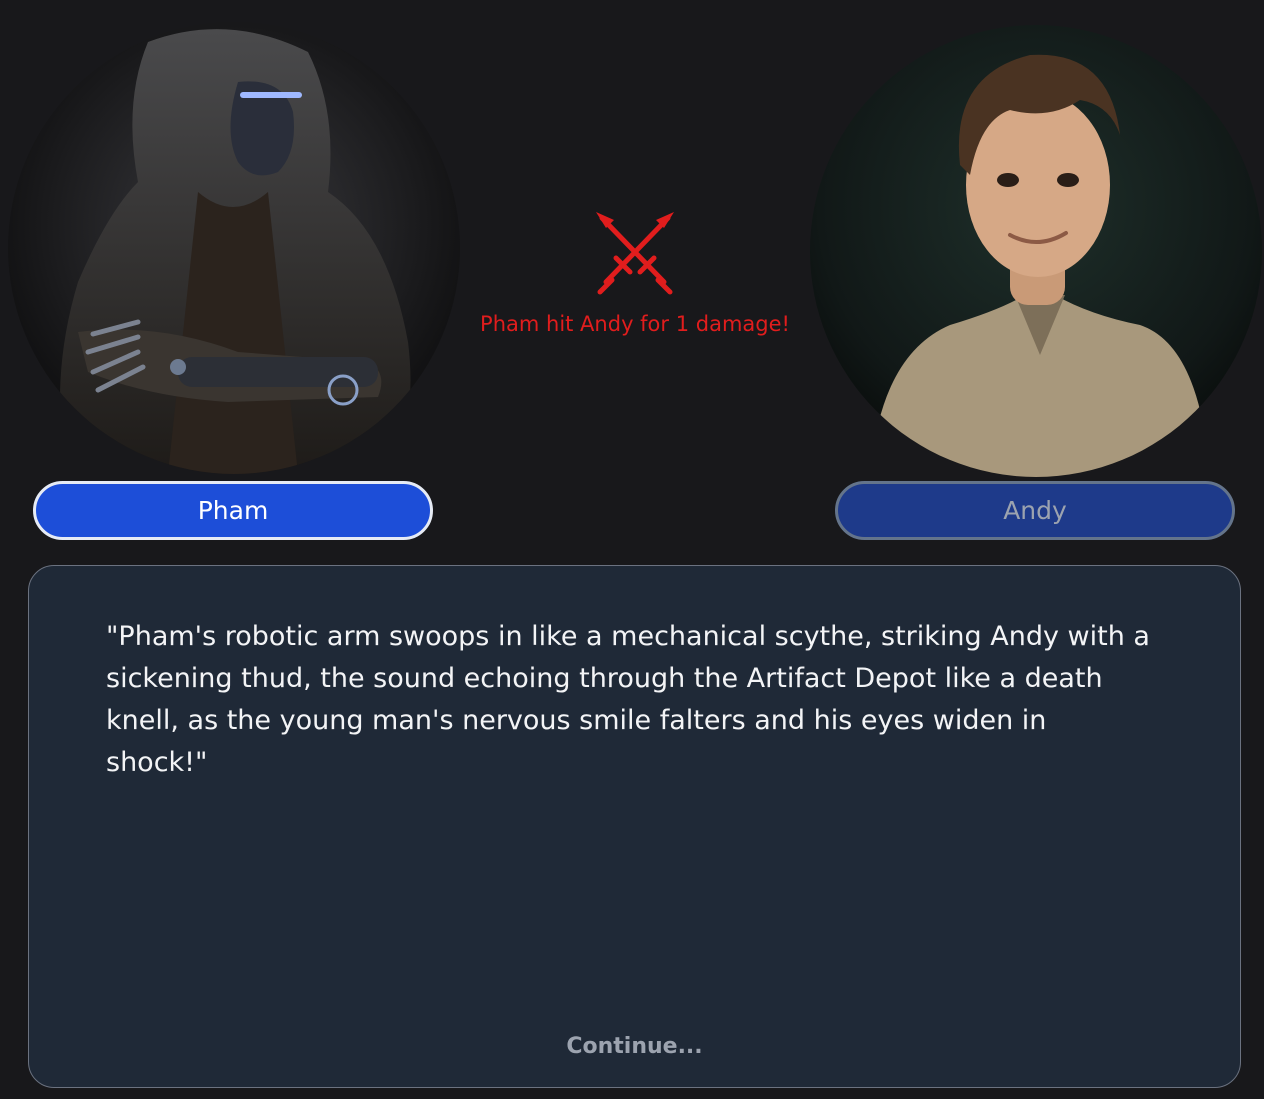 This screenshot has height=1099, width=1264. What do you see at coordinates (1035, 510) in the screenshot?
I see `andy-name-button: Andy` at bounding box center [1035, 510].